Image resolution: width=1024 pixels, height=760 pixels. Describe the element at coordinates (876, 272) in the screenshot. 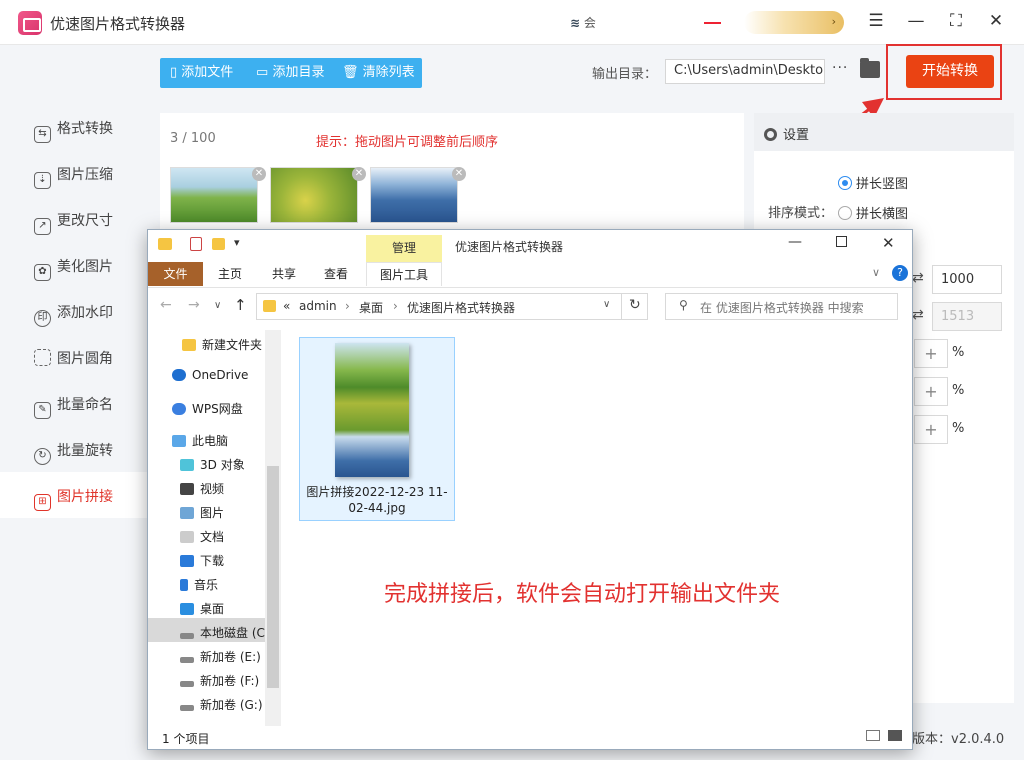

I see `ribbon-expand-icon: ∨` at that location.